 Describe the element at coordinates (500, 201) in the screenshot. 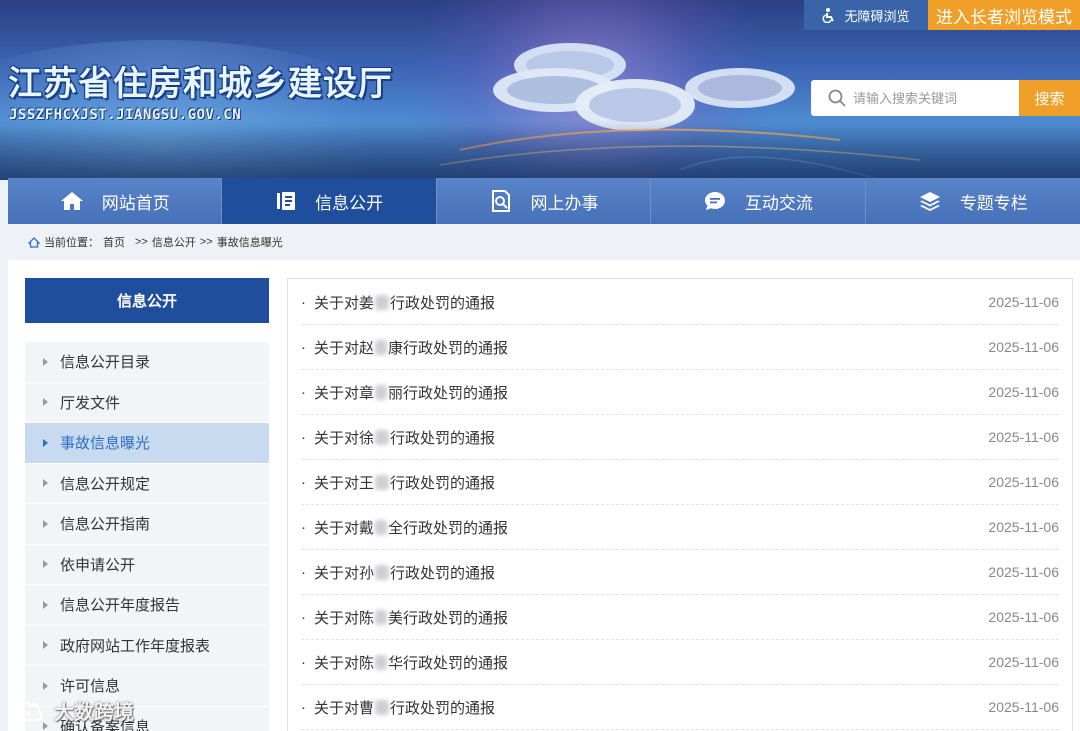

I see `search-doc-icon` at that location.